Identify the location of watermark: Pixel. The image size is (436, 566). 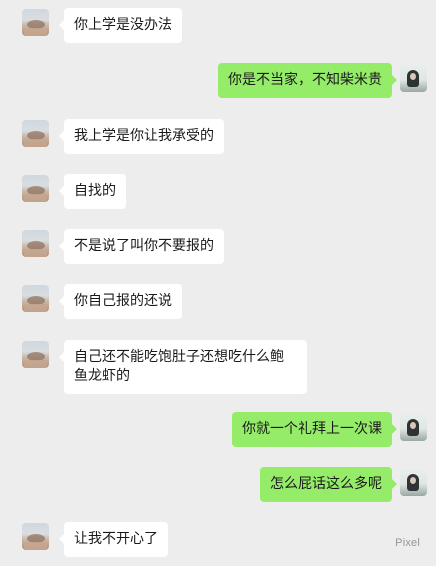
(407, 543).